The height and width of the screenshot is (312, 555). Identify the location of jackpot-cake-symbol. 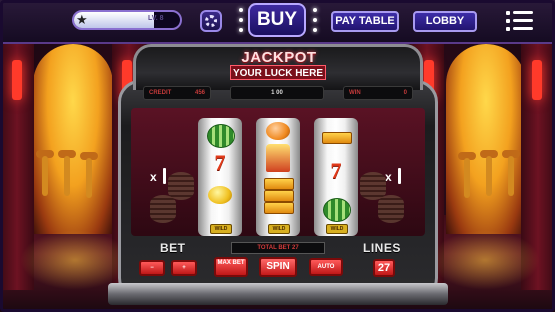
(278, 158).